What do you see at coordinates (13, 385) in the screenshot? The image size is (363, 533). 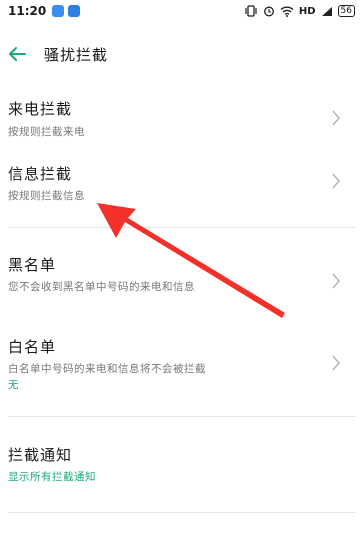 I see `whitelist-status: 无` at bounding box center [13, 385].